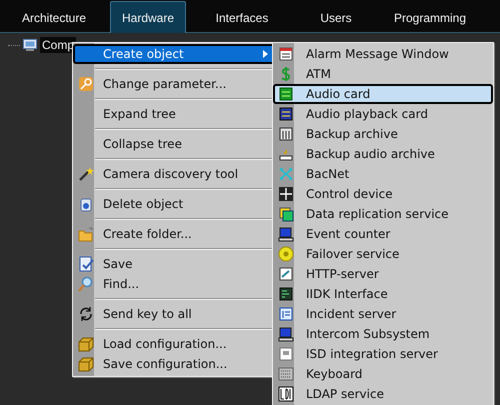 This screenshot has height=405, width=500. I want to click on tab: Programming, so click(430, 17).